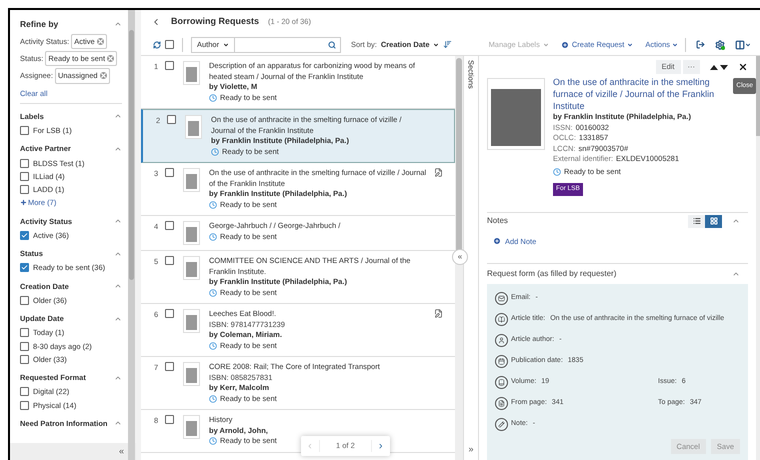 This screenshot has height=460, width=760. Describe the element at coordinates (332, 44) in the screenshot. I see `search-icon` at that location.